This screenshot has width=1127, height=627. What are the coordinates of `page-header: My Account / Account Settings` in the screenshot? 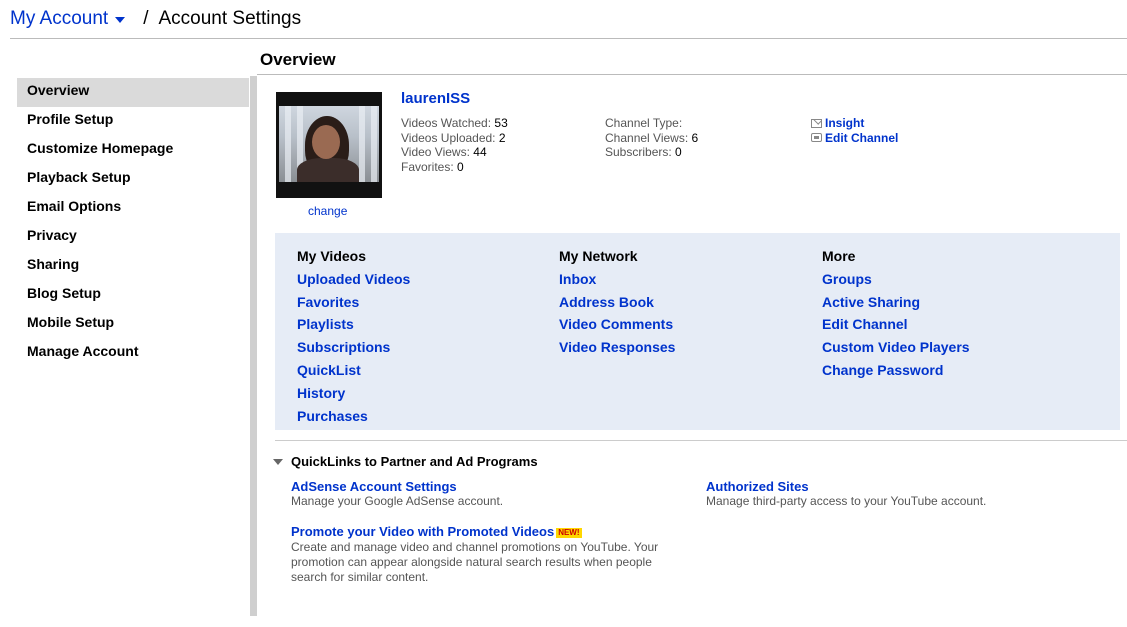 It's located at (155, 19).